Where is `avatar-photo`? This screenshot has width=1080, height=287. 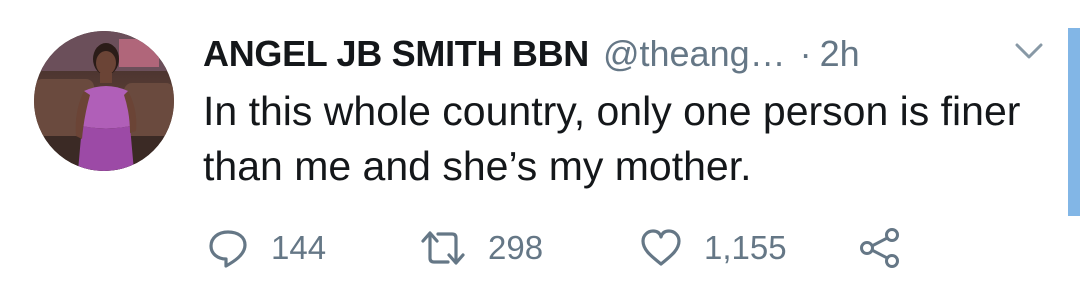 avatar-photo is located at coordinates (104, 101).